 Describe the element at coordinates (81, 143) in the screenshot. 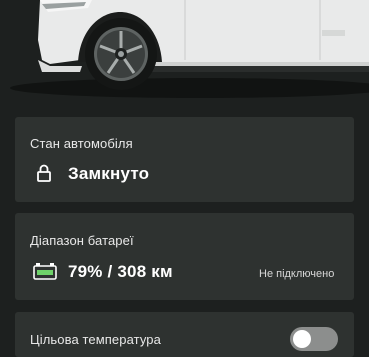

I see `vehicle-status-title: Стан автомобіля` at that location.